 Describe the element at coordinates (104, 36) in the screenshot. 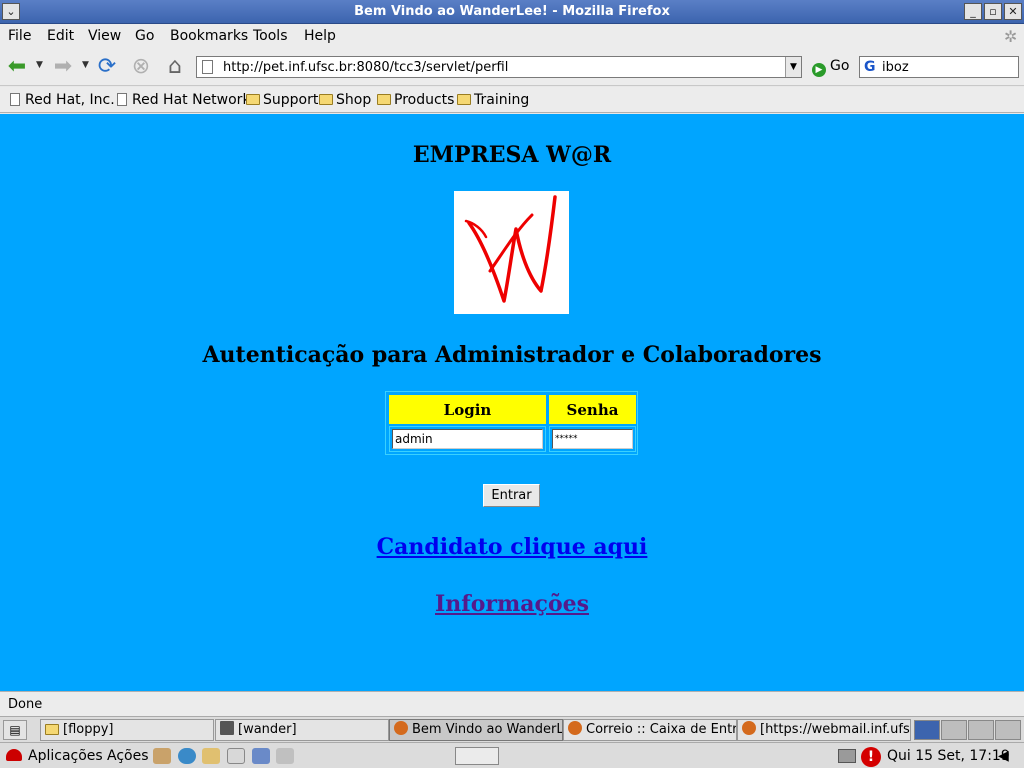

I see `menu-view: View` at that location.